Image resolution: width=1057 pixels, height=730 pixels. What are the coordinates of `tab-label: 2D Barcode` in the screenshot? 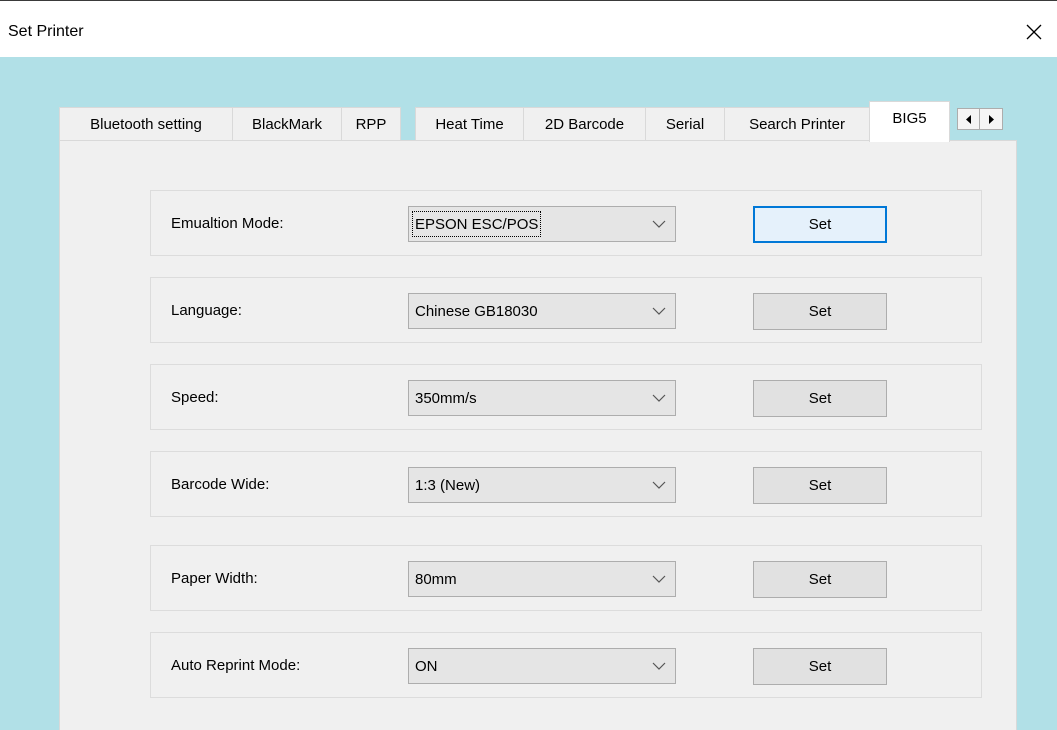 It's located at (584, 124).